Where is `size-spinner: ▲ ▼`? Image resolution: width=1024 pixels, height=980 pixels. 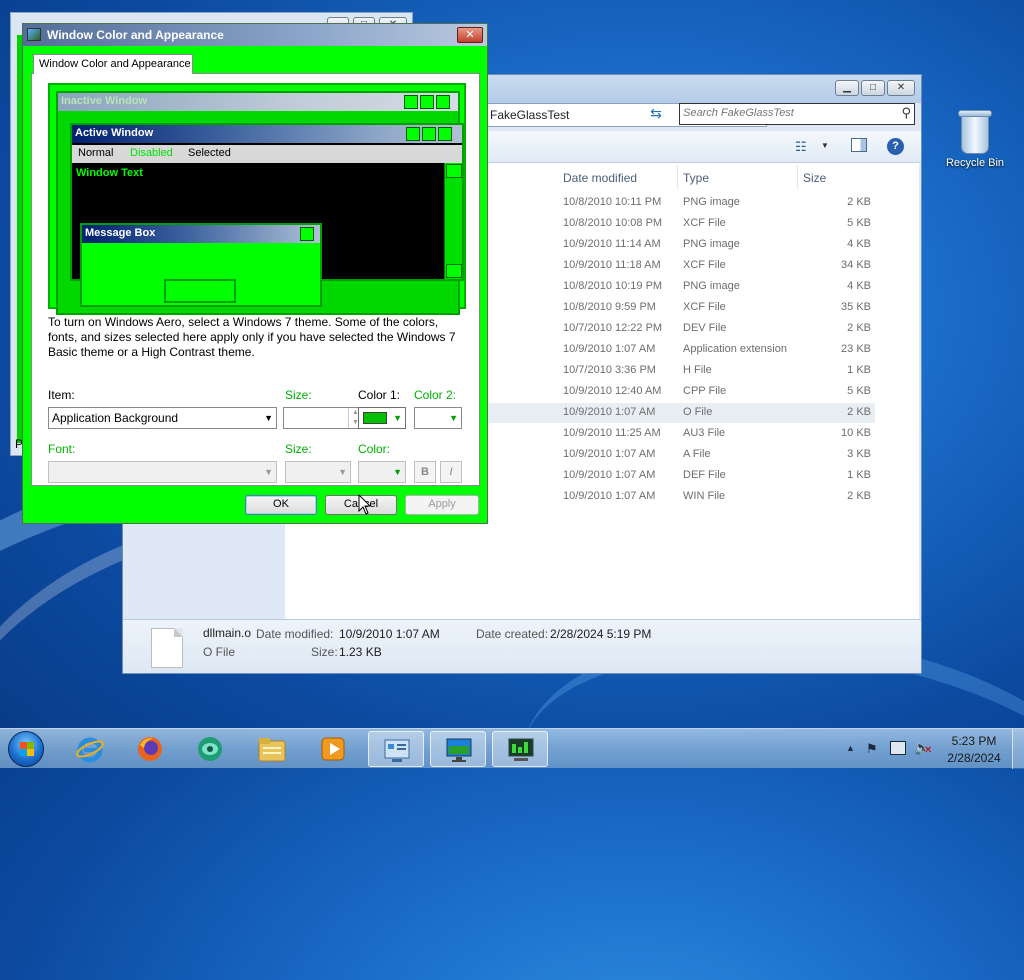
size-spinner: ▲ ▼ is located at coordinates (323, 418).